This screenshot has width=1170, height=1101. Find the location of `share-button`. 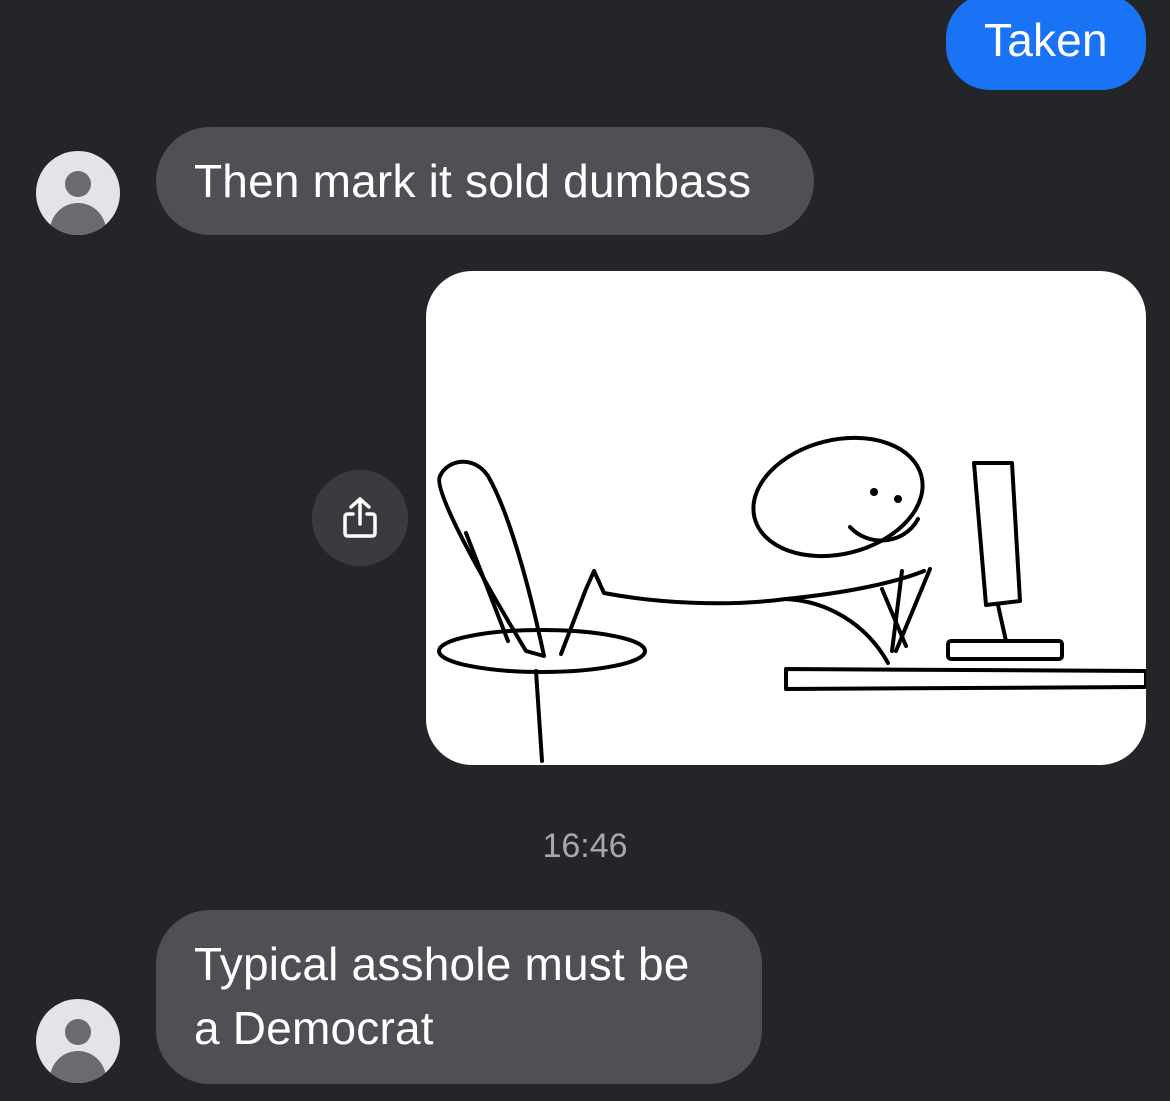

share-button is located at coordinates (360, 518).